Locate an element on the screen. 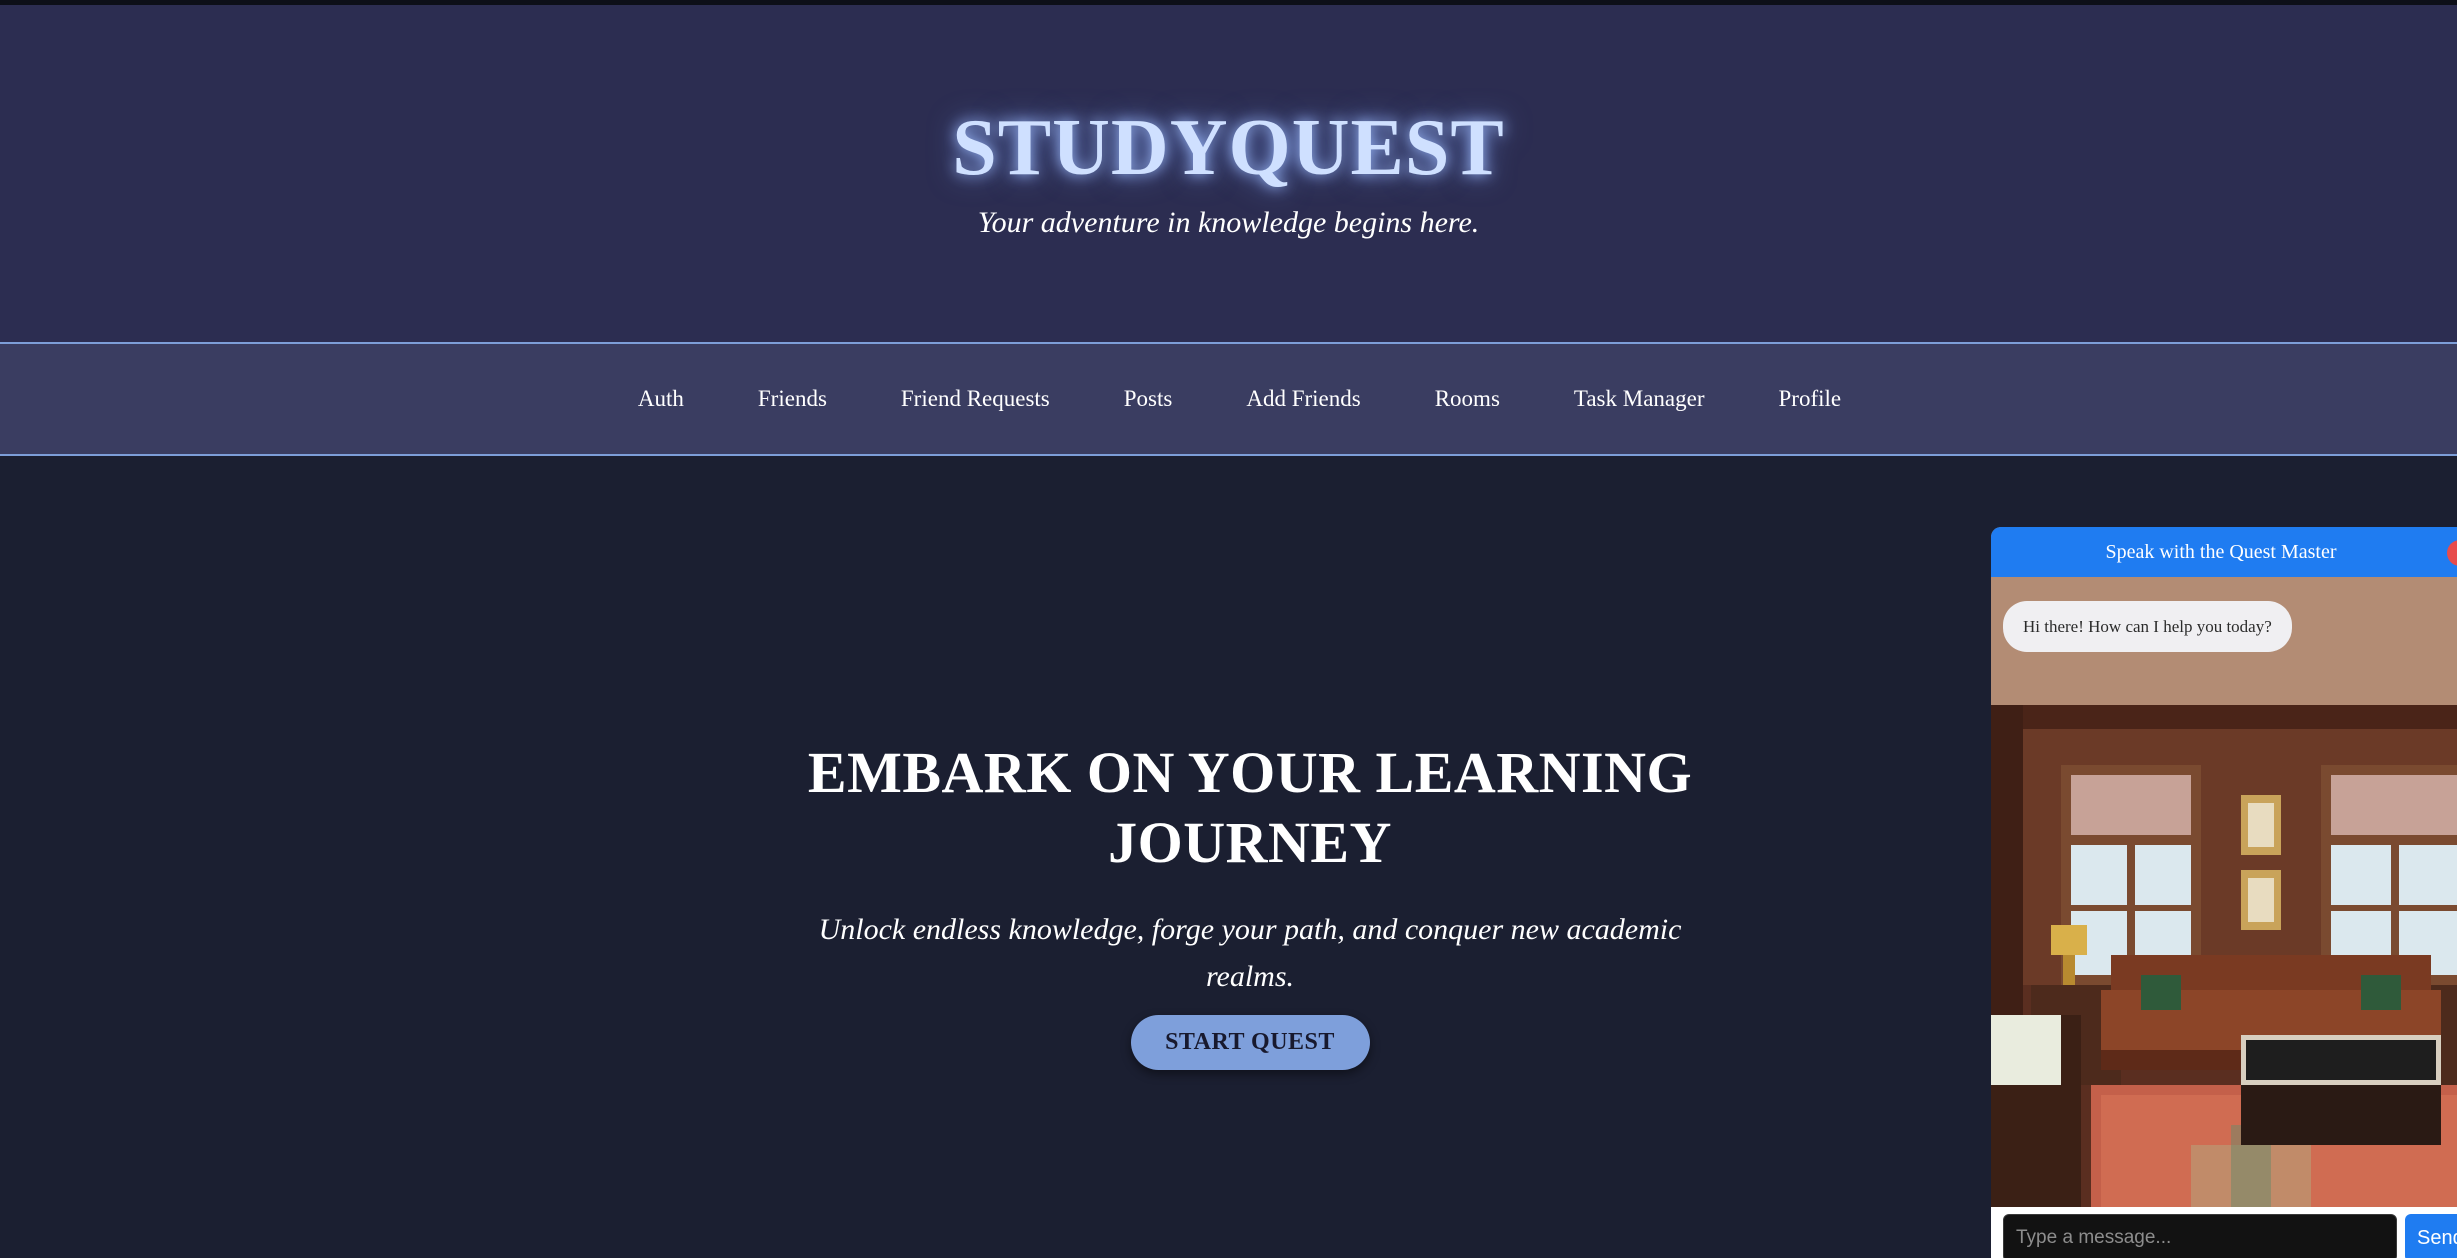  pixel-room-illustration is located at coordinates (2224, 981).